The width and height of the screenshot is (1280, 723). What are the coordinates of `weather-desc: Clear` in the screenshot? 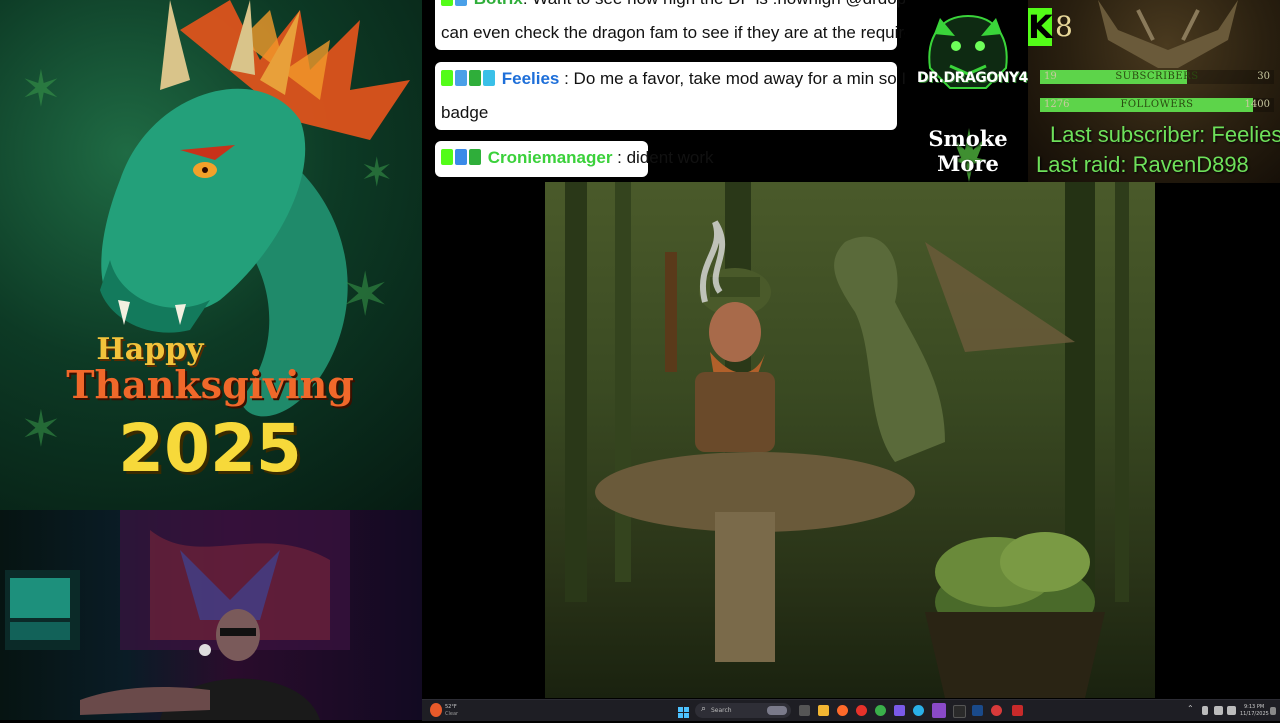 It's located at (451, 714).